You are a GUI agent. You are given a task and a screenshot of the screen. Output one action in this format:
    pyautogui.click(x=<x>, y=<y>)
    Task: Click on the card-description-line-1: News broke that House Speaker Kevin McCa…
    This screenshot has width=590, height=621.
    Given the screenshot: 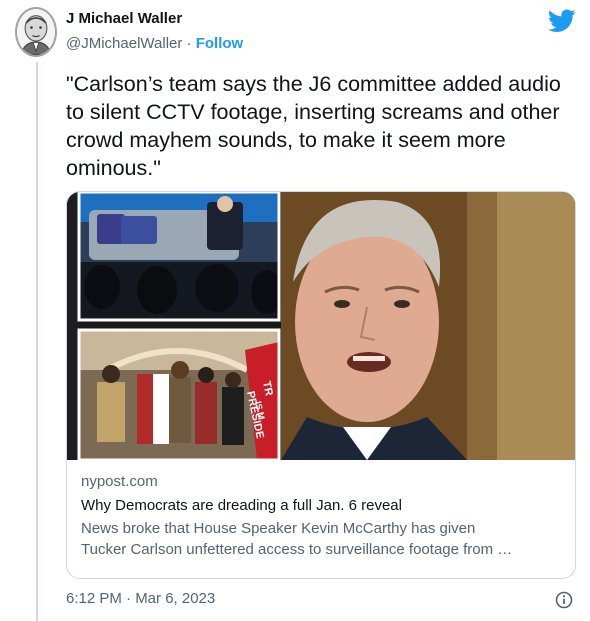 What is the action you would take?
    pyautogui.click(x=278, y=528)
    